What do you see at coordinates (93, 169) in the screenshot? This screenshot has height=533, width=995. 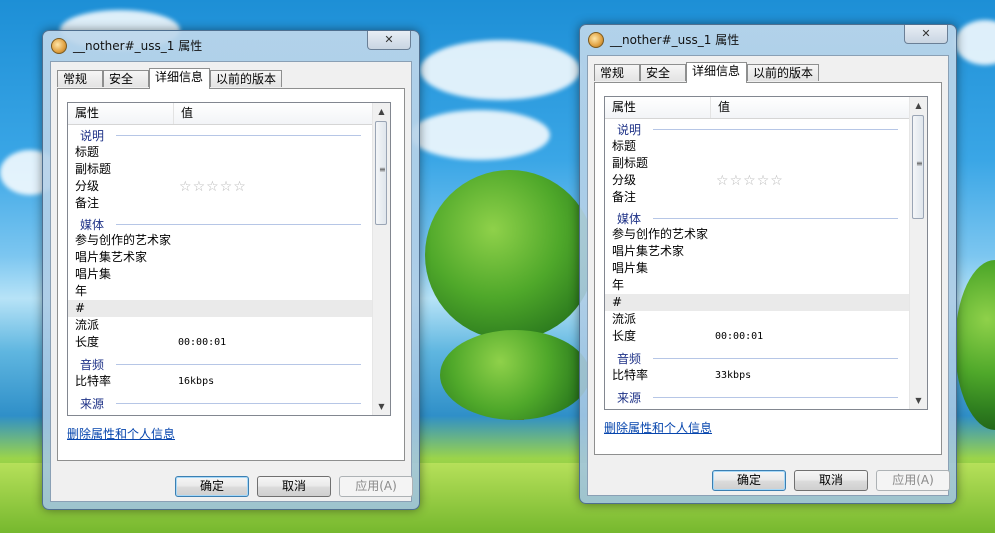 I see `property-name: 副标题` at bounding box center [93, 169].